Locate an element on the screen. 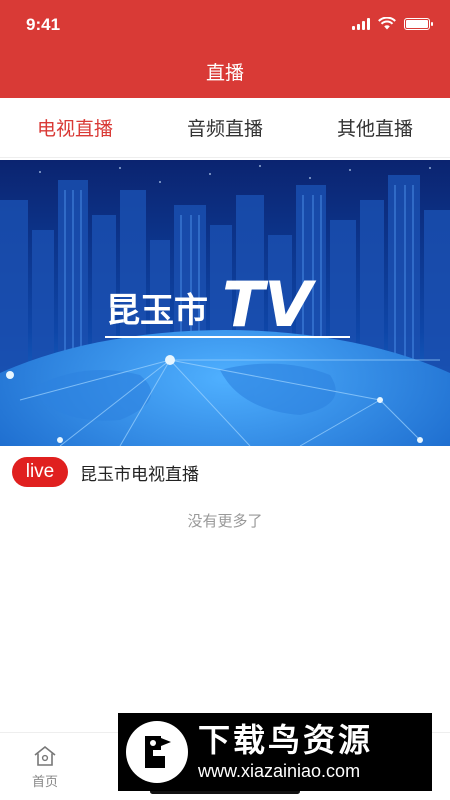 This screenshot has width=450, height=800. live-list-item: live 昆玉市电视直播 is located at coordinates (225, 472).